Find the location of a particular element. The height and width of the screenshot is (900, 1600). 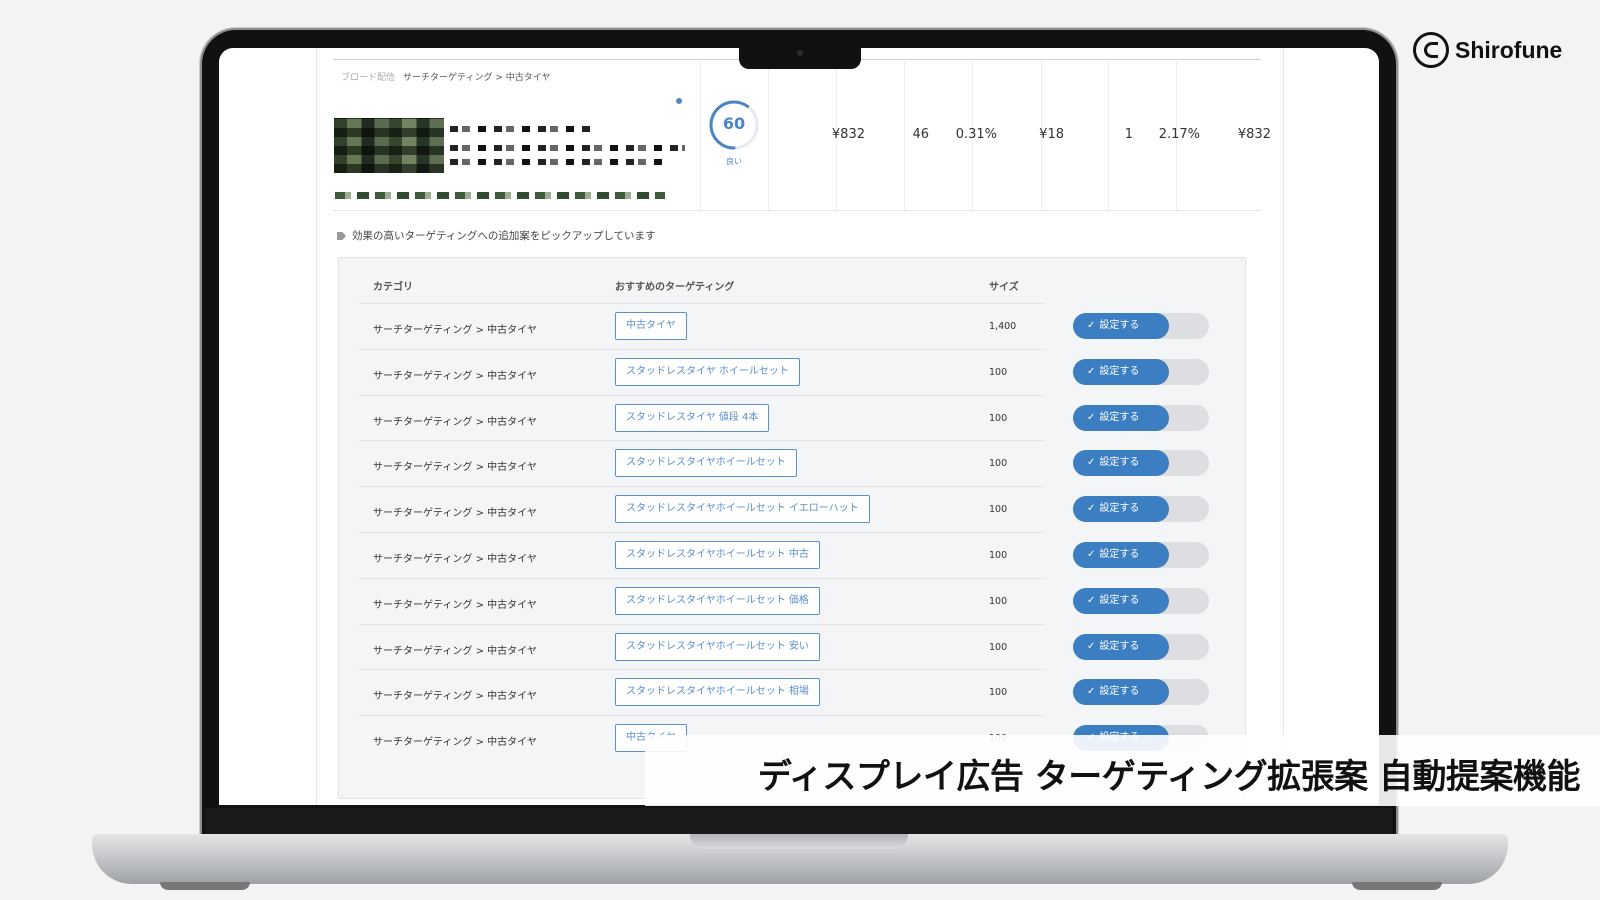

recommended-targeting-chip: スタッドレスタイヤホイールセット is located at coordinates (706, 463).